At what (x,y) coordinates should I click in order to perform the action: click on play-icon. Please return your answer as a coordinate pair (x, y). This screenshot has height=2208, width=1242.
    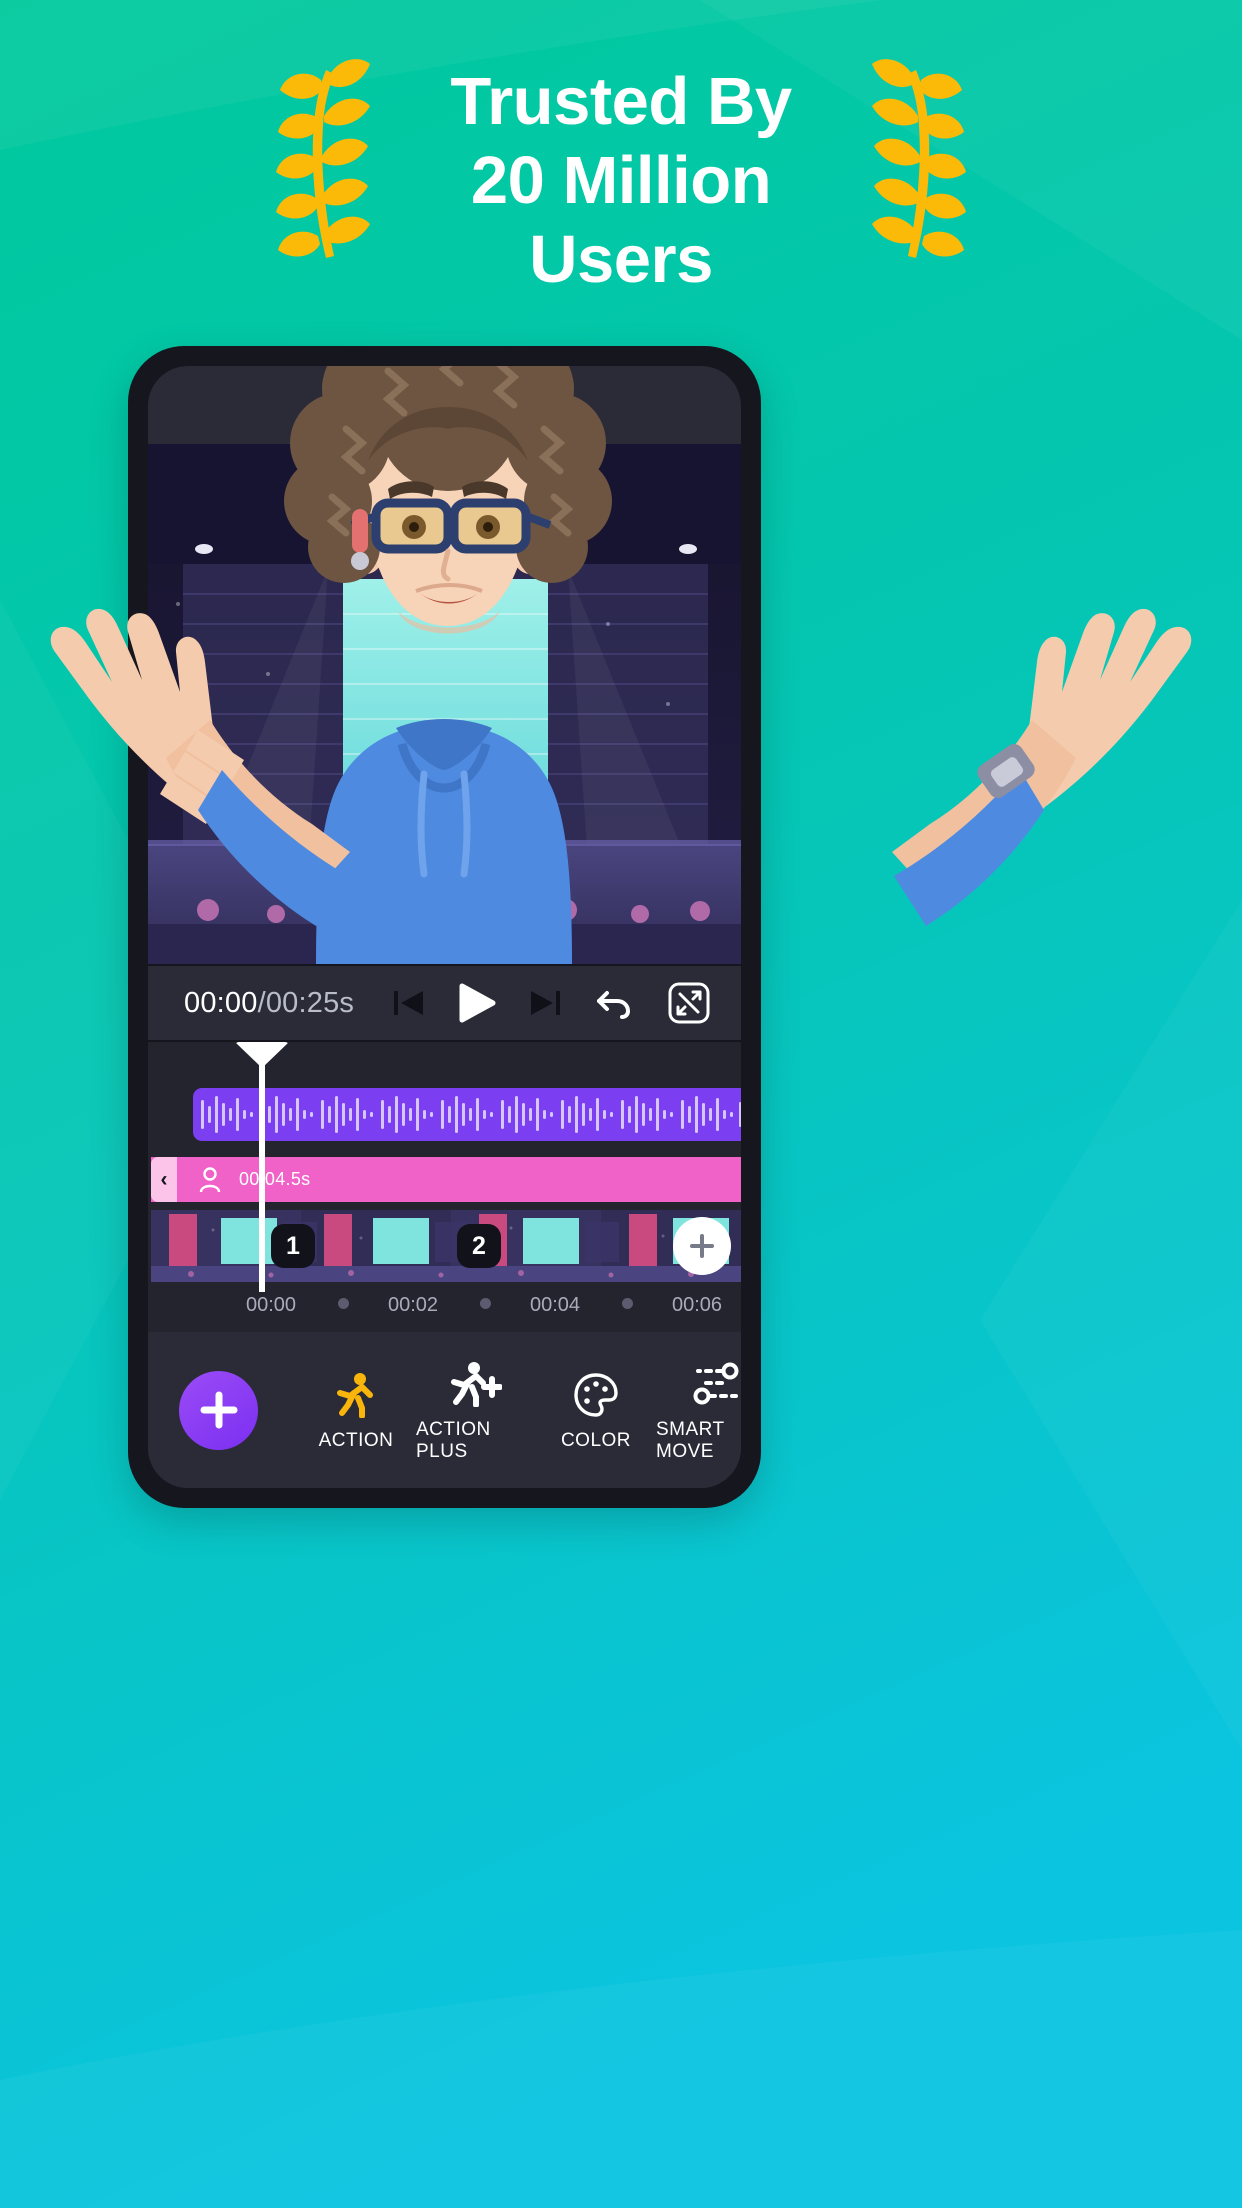
    Looking at the image, I should click on (477, 1003).